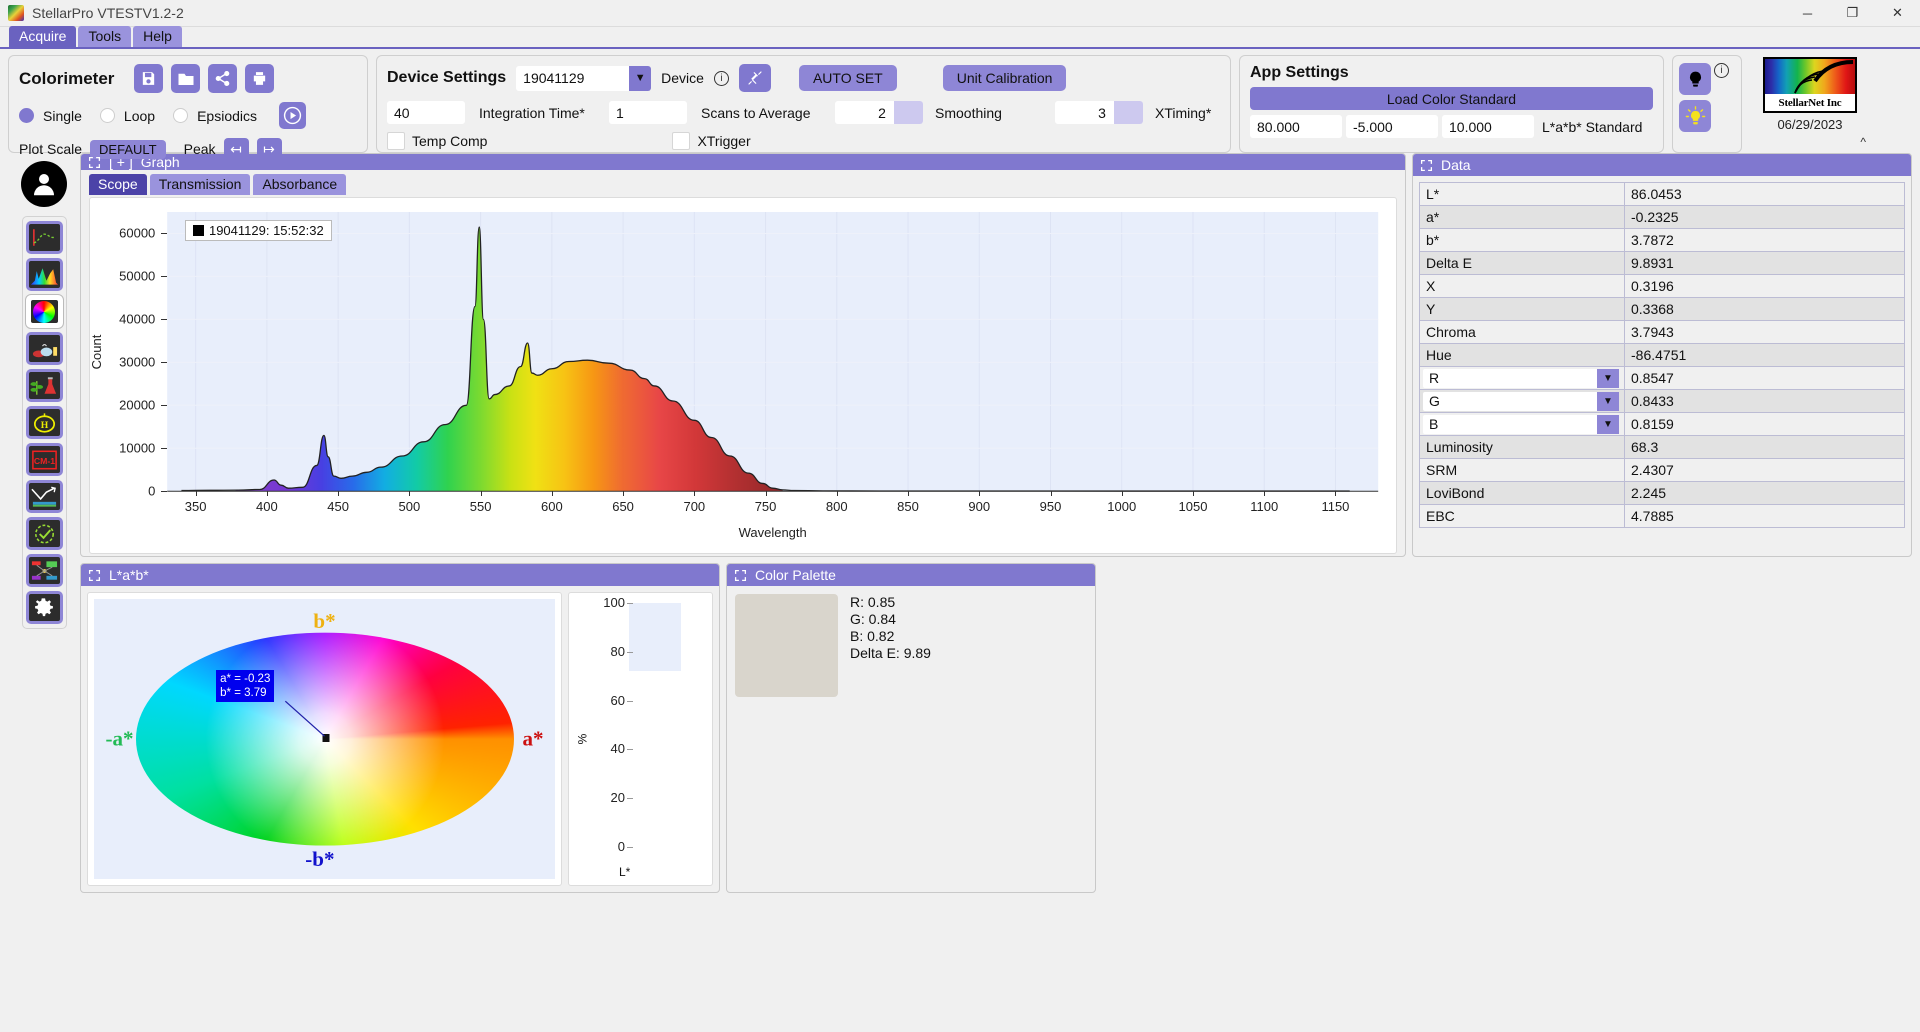 The height and width of the screenshot is (1032, 1920). What do you see at coordinates (1852, 13) in the screenshot?
I see `maximize-button: ❐` at bounding box center [1852, 13].